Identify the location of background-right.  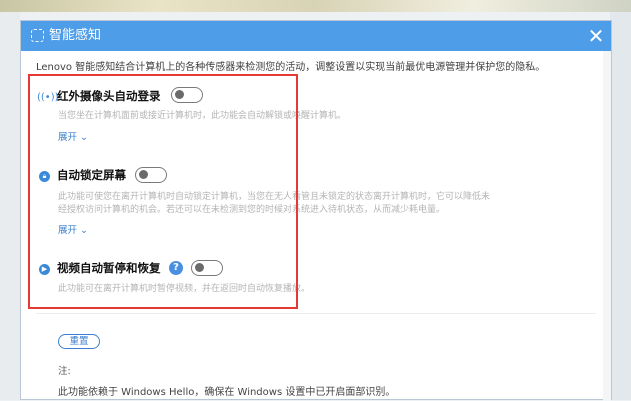
(620, 206).